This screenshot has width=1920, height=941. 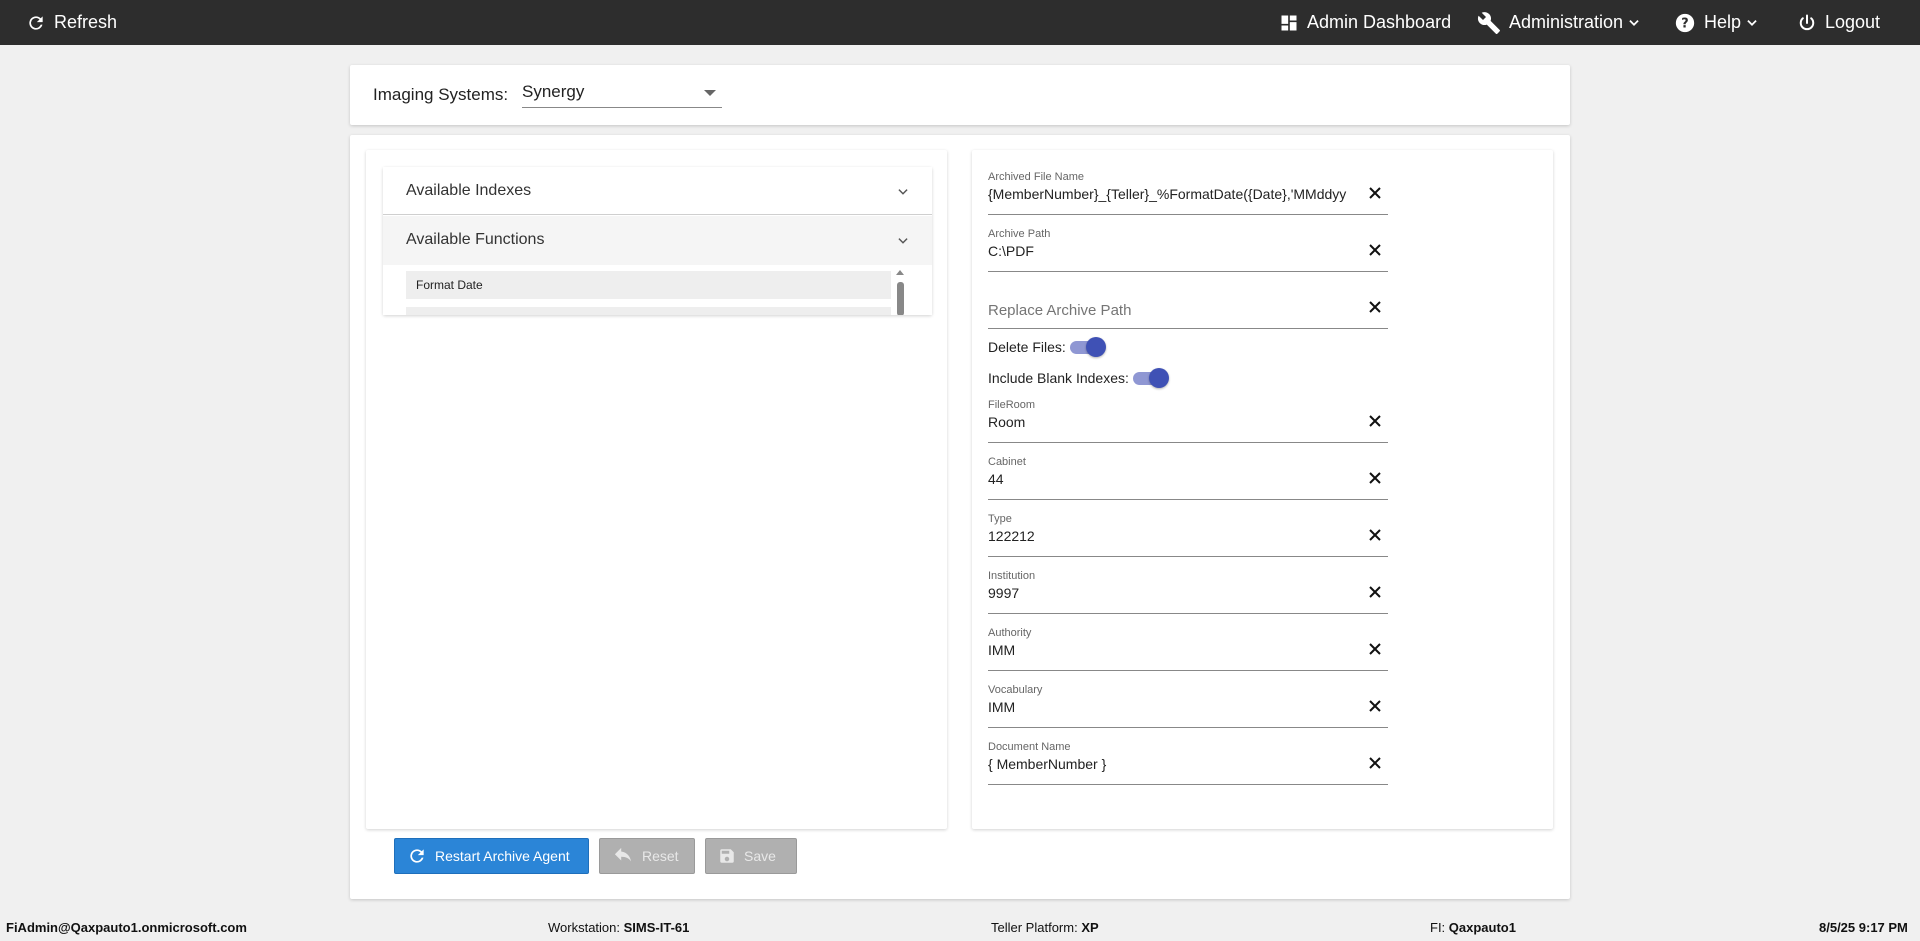 I want to click on field-label: Vocabulary, so click(x=1015, y=690).